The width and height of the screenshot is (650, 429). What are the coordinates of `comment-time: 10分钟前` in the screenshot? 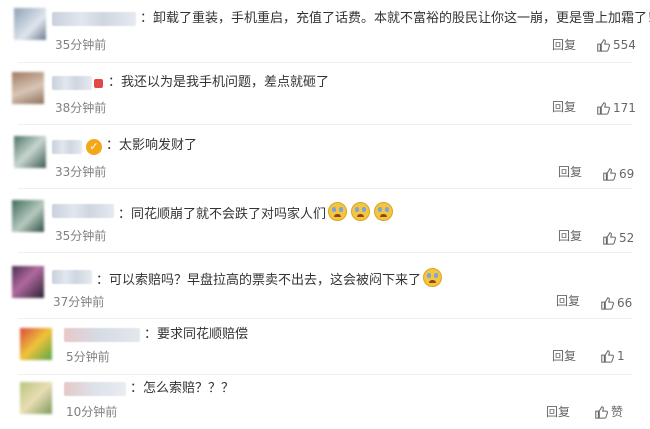 It's located at (92, 412).